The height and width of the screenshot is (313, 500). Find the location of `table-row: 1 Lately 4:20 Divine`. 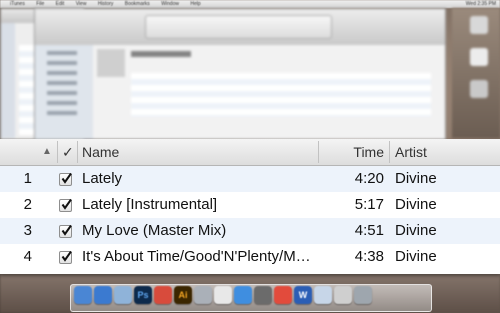

table-row: 1 Lately 4:20 Divine is located at coordinates (250, 179).